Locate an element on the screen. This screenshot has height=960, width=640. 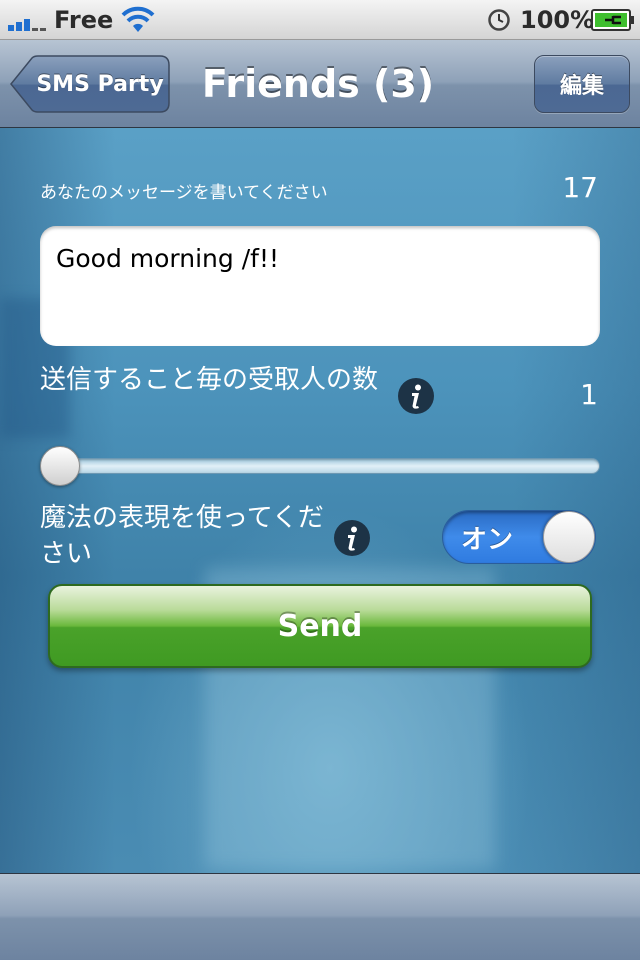
status-bar: Free 100% is located at coordinates (320, 20).